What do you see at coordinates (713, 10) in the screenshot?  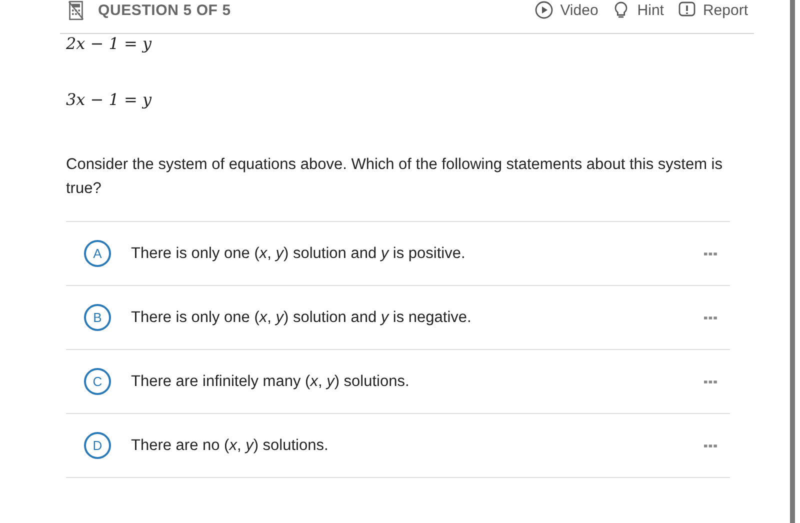 I see `report-button: Report` at bounding box center [713, 10].